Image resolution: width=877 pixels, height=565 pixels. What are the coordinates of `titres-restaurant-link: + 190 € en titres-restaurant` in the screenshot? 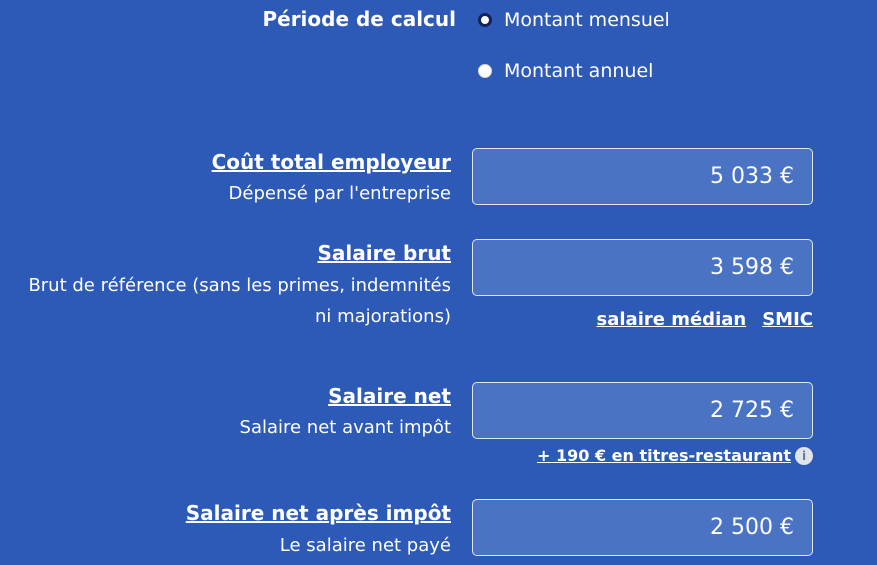 It's located at (664, 455).